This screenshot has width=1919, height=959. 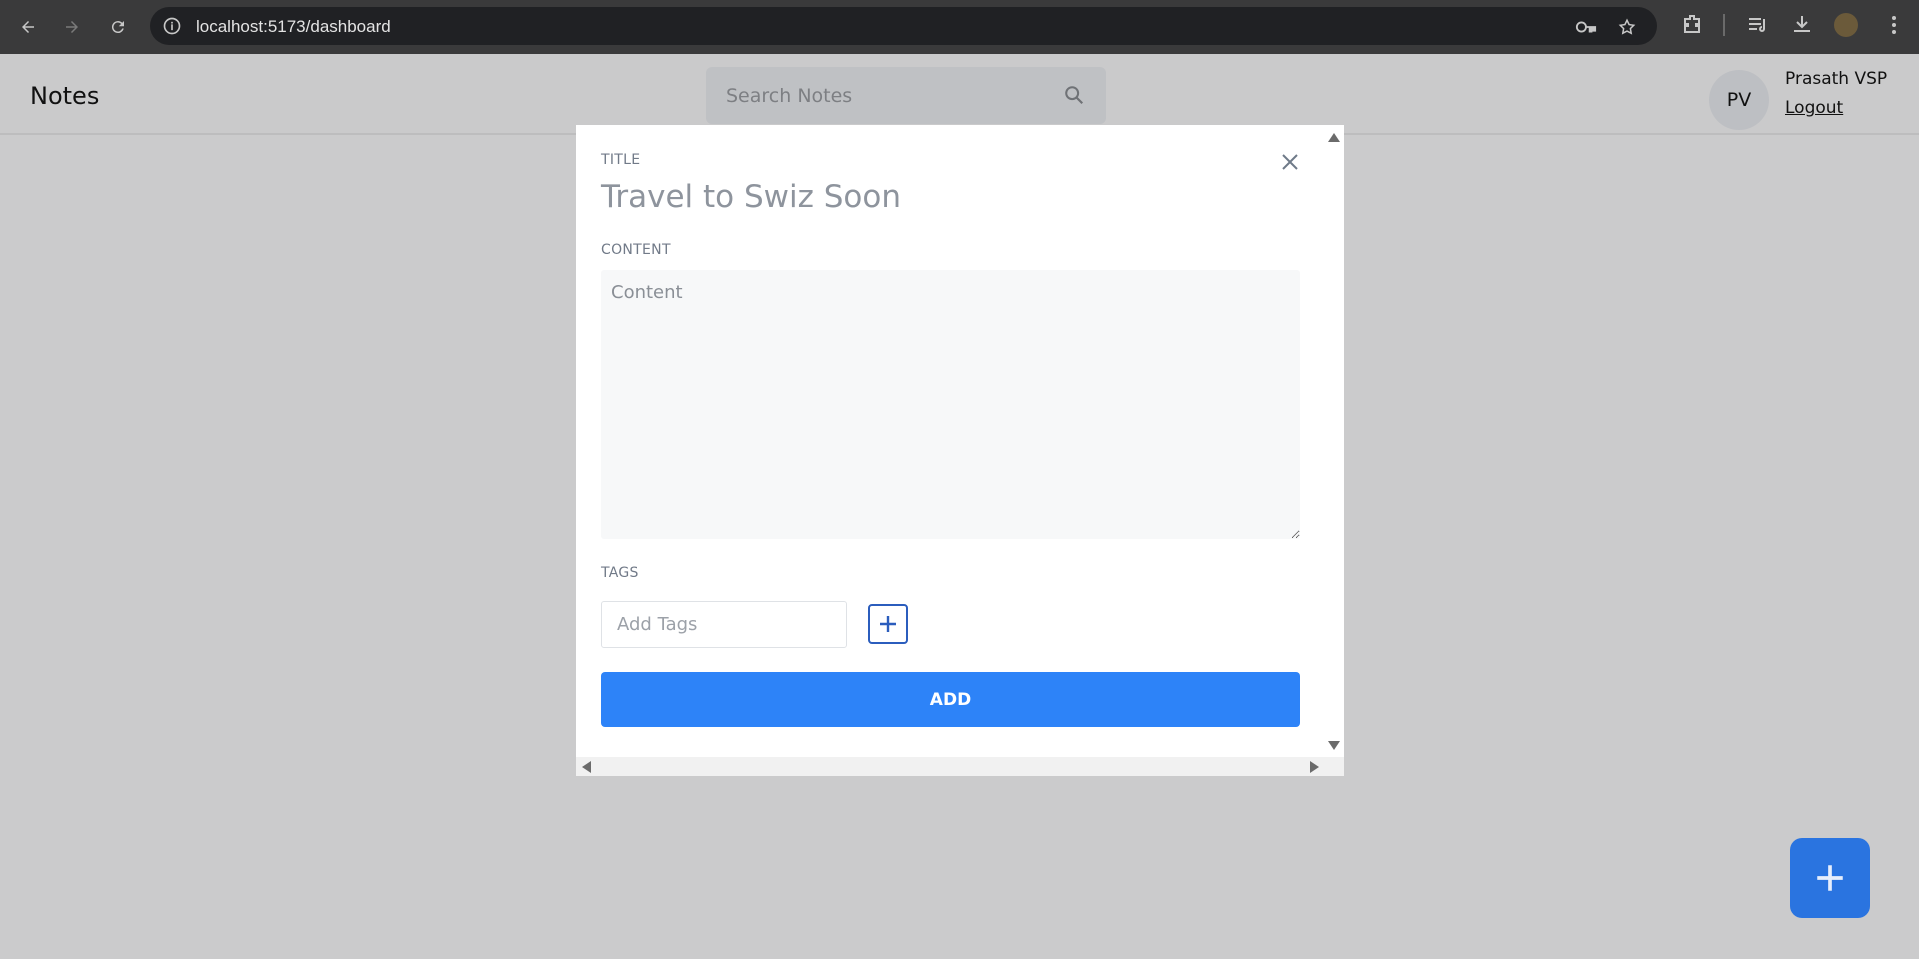 I want to click on more-menu-icon, so click(x=1894, y=25).